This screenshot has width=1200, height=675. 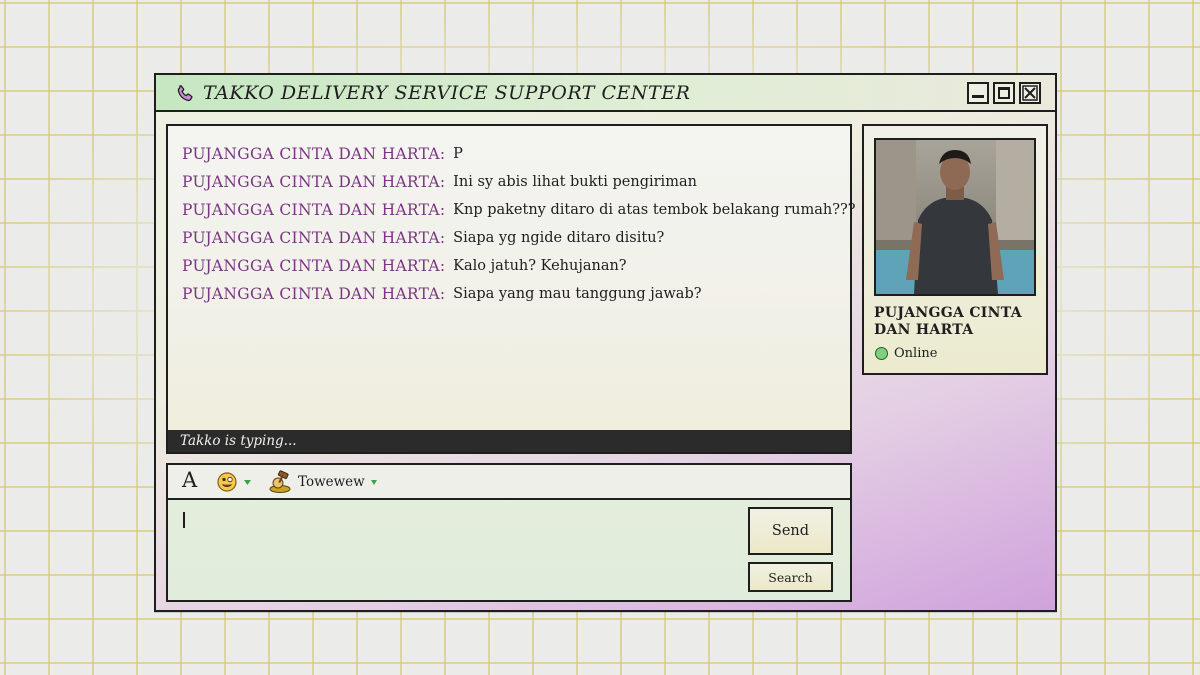 I want to click on avatar, so click(x=955, y=217).